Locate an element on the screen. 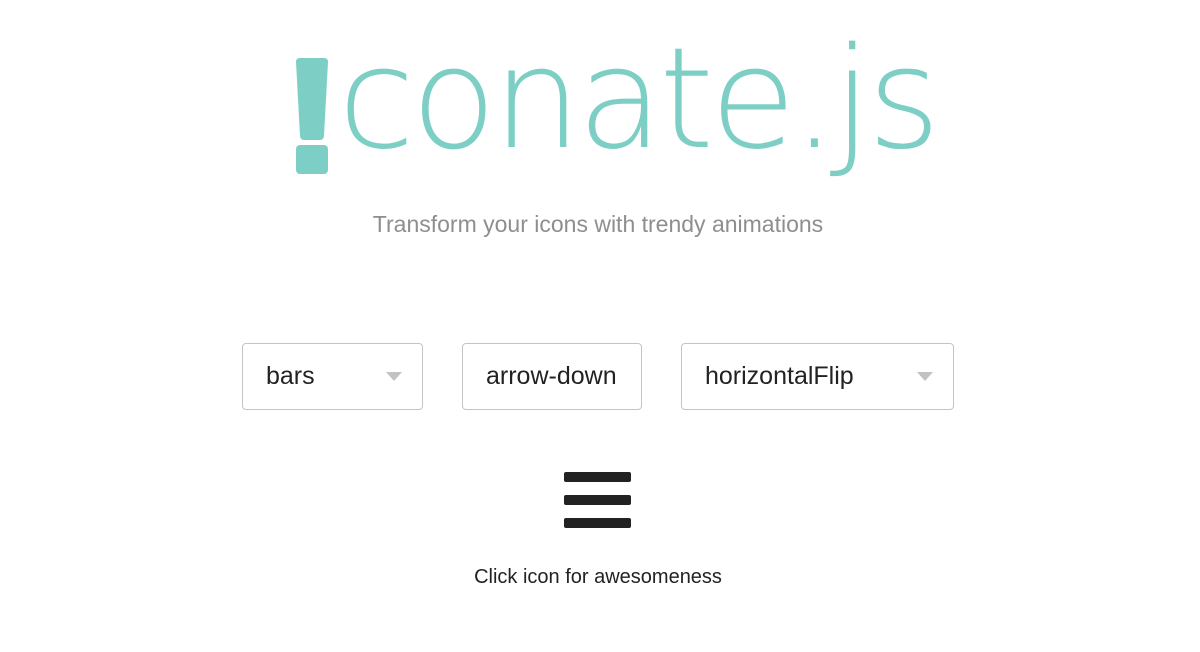 This screenshot has height=652, width=1200. icon-to-select: arrow-down is located at coordinates (552, 376).